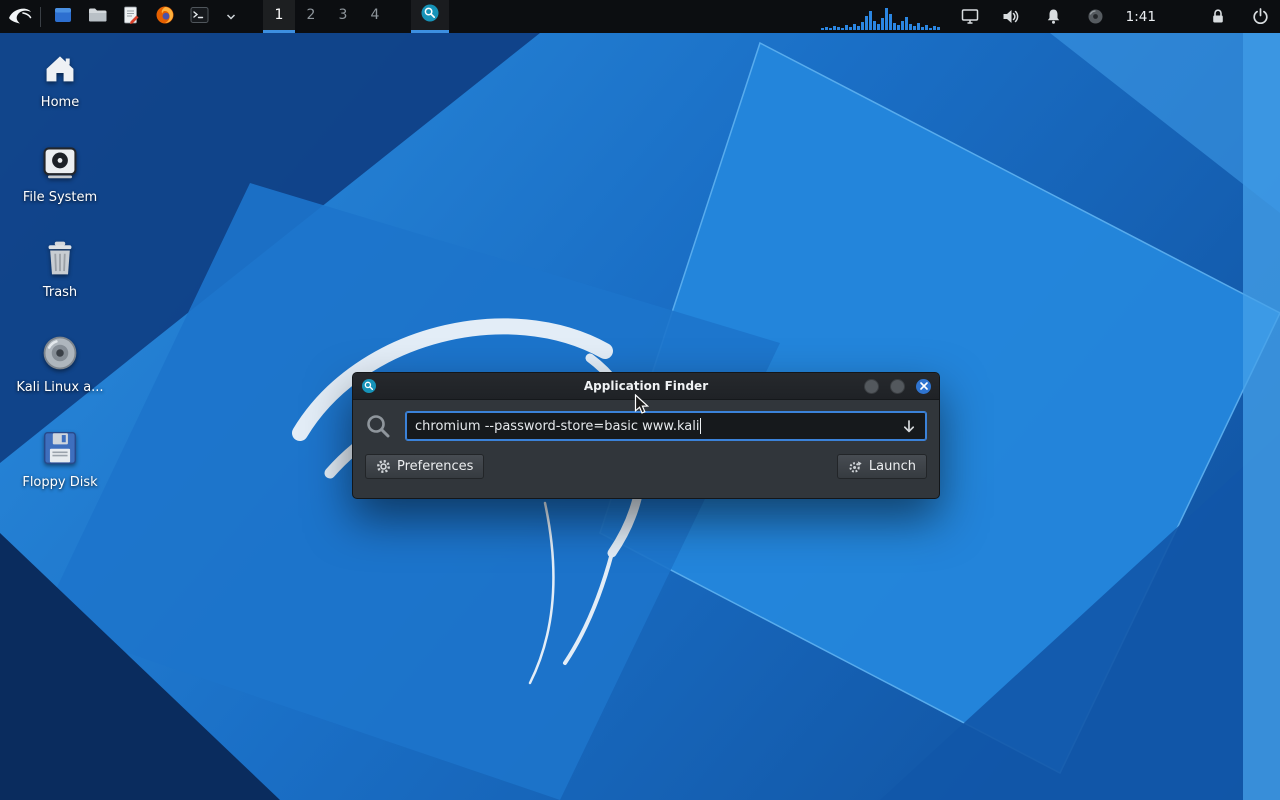 The height and width of the screenshot is (800, 1280). What do you see at coordinates (435, 466) in the screenshot?
I see `preferences-label: Preferences` at bounding box center [435, 466].